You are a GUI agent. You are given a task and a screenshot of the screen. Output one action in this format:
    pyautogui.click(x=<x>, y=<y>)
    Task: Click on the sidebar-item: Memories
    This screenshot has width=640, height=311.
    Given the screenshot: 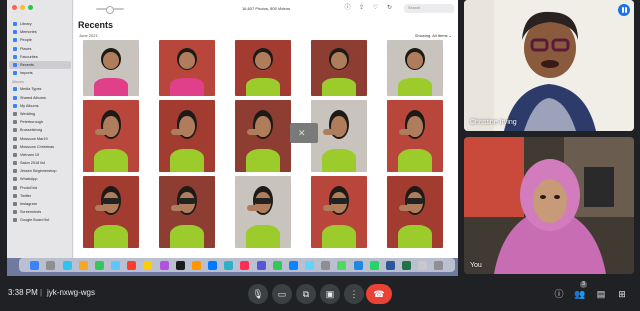 What is the action you would take?
    pyautogui.click(x=40, y=32)
    